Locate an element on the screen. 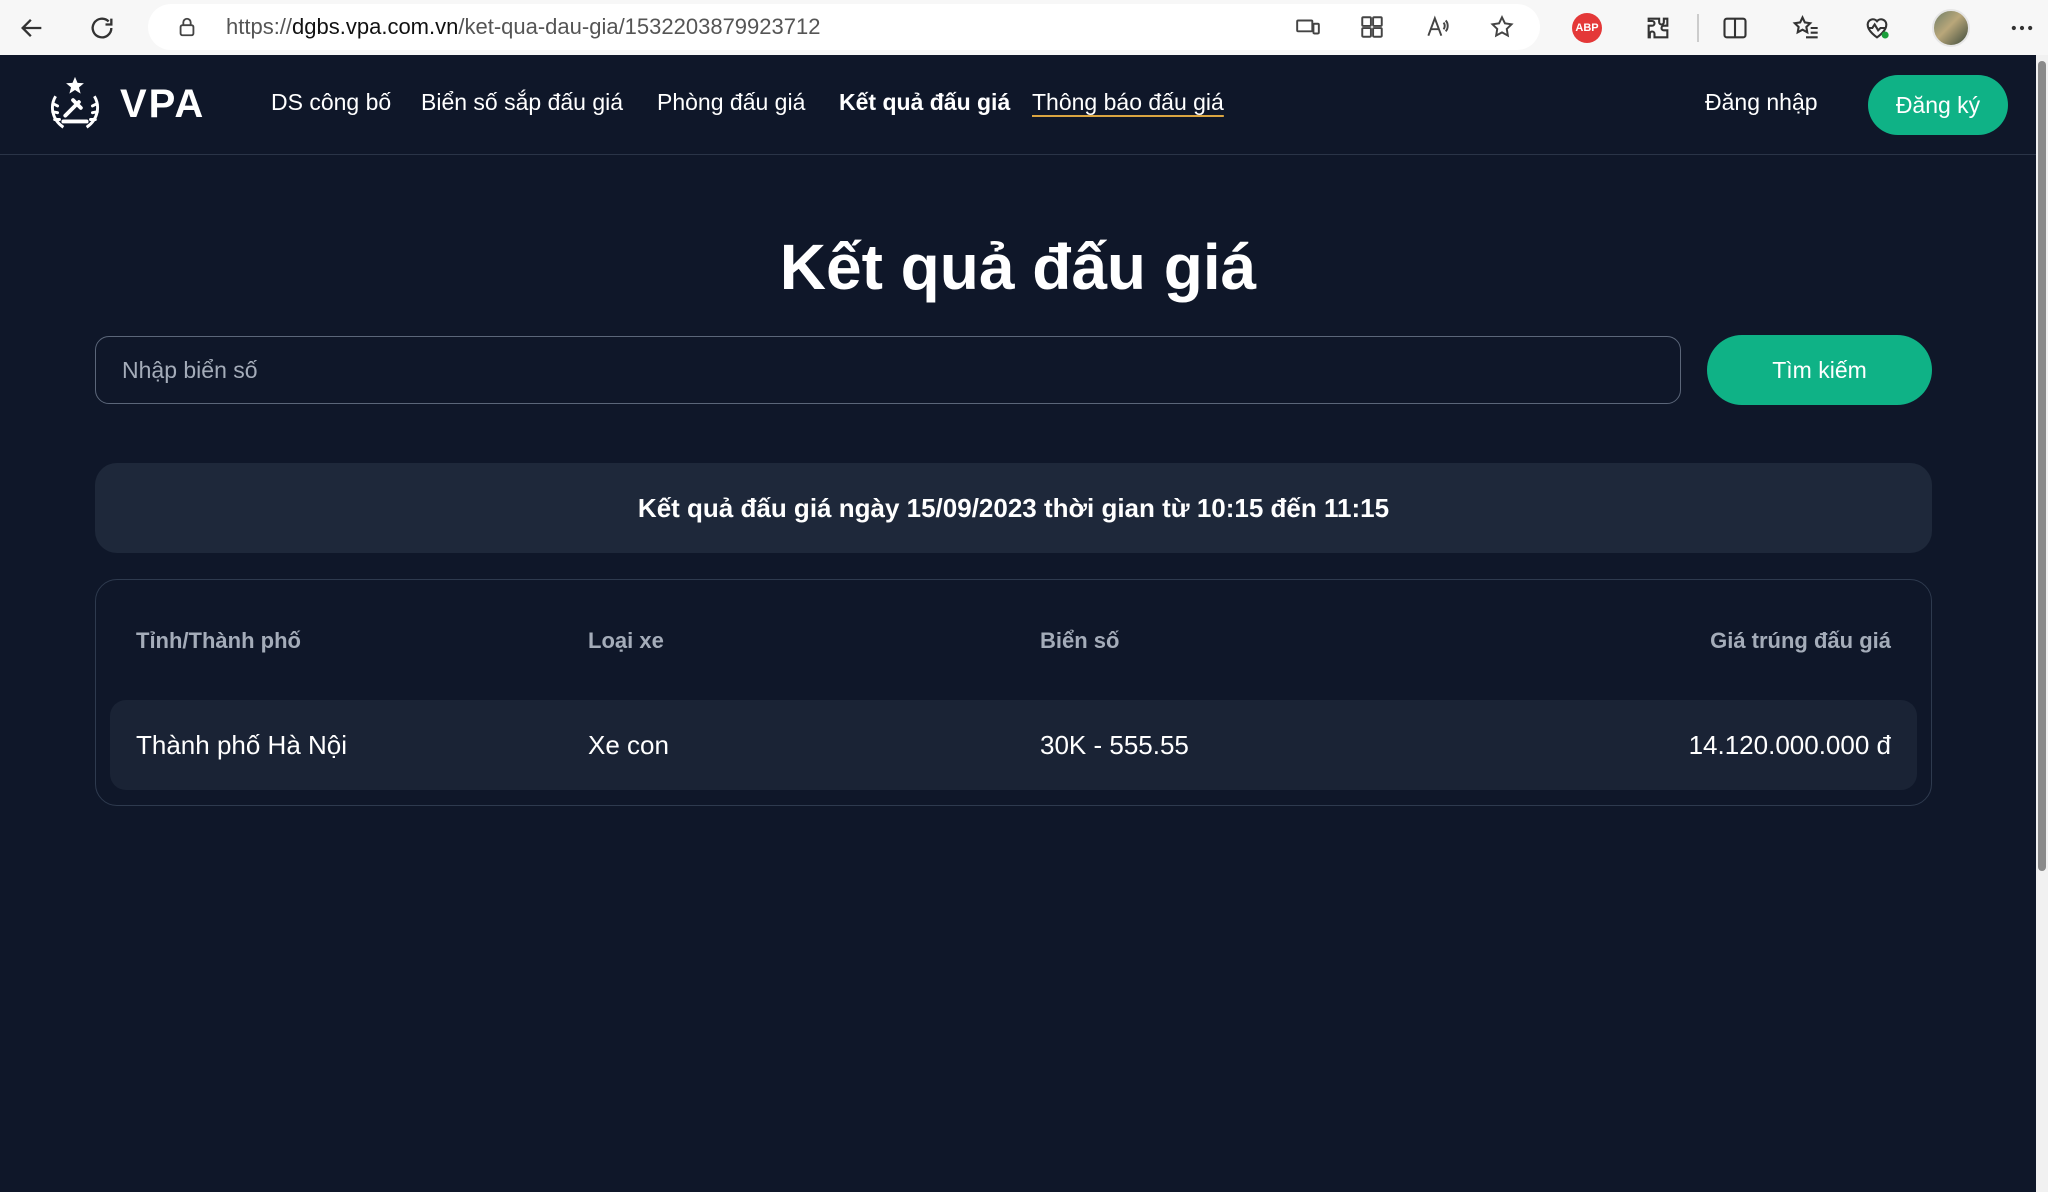 This screenshot has width=2048, height=1192. cell-winning-price: 14.120.000.000 đ is located at coordinates (1789, 745).